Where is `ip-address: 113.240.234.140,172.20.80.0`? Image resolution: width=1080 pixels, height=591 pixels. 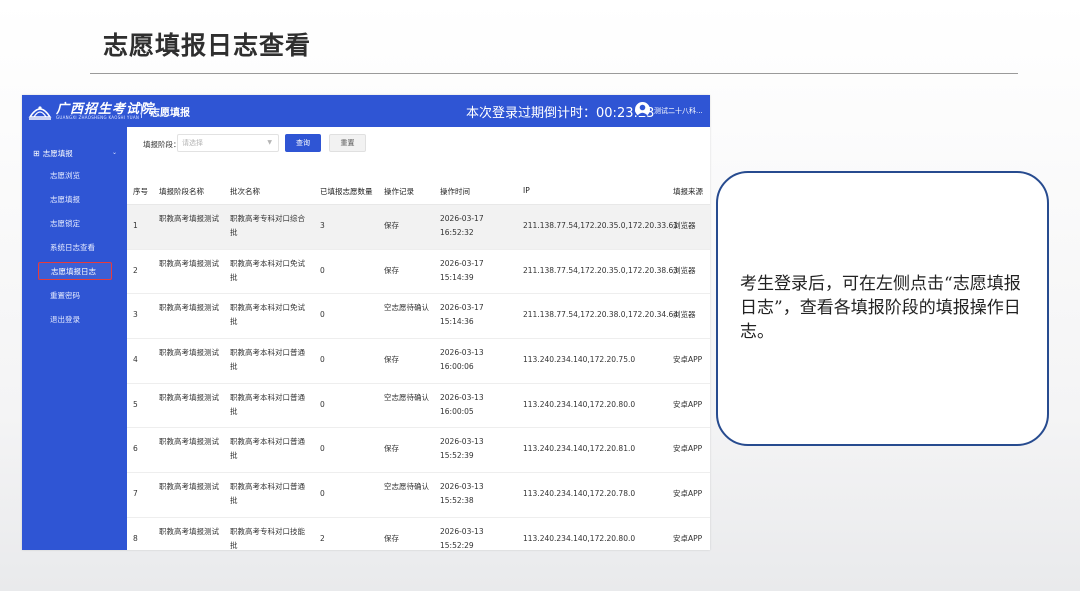 ip-address: 113.240.234.140,172.20.80.0 is located at coordinates (579, 538).